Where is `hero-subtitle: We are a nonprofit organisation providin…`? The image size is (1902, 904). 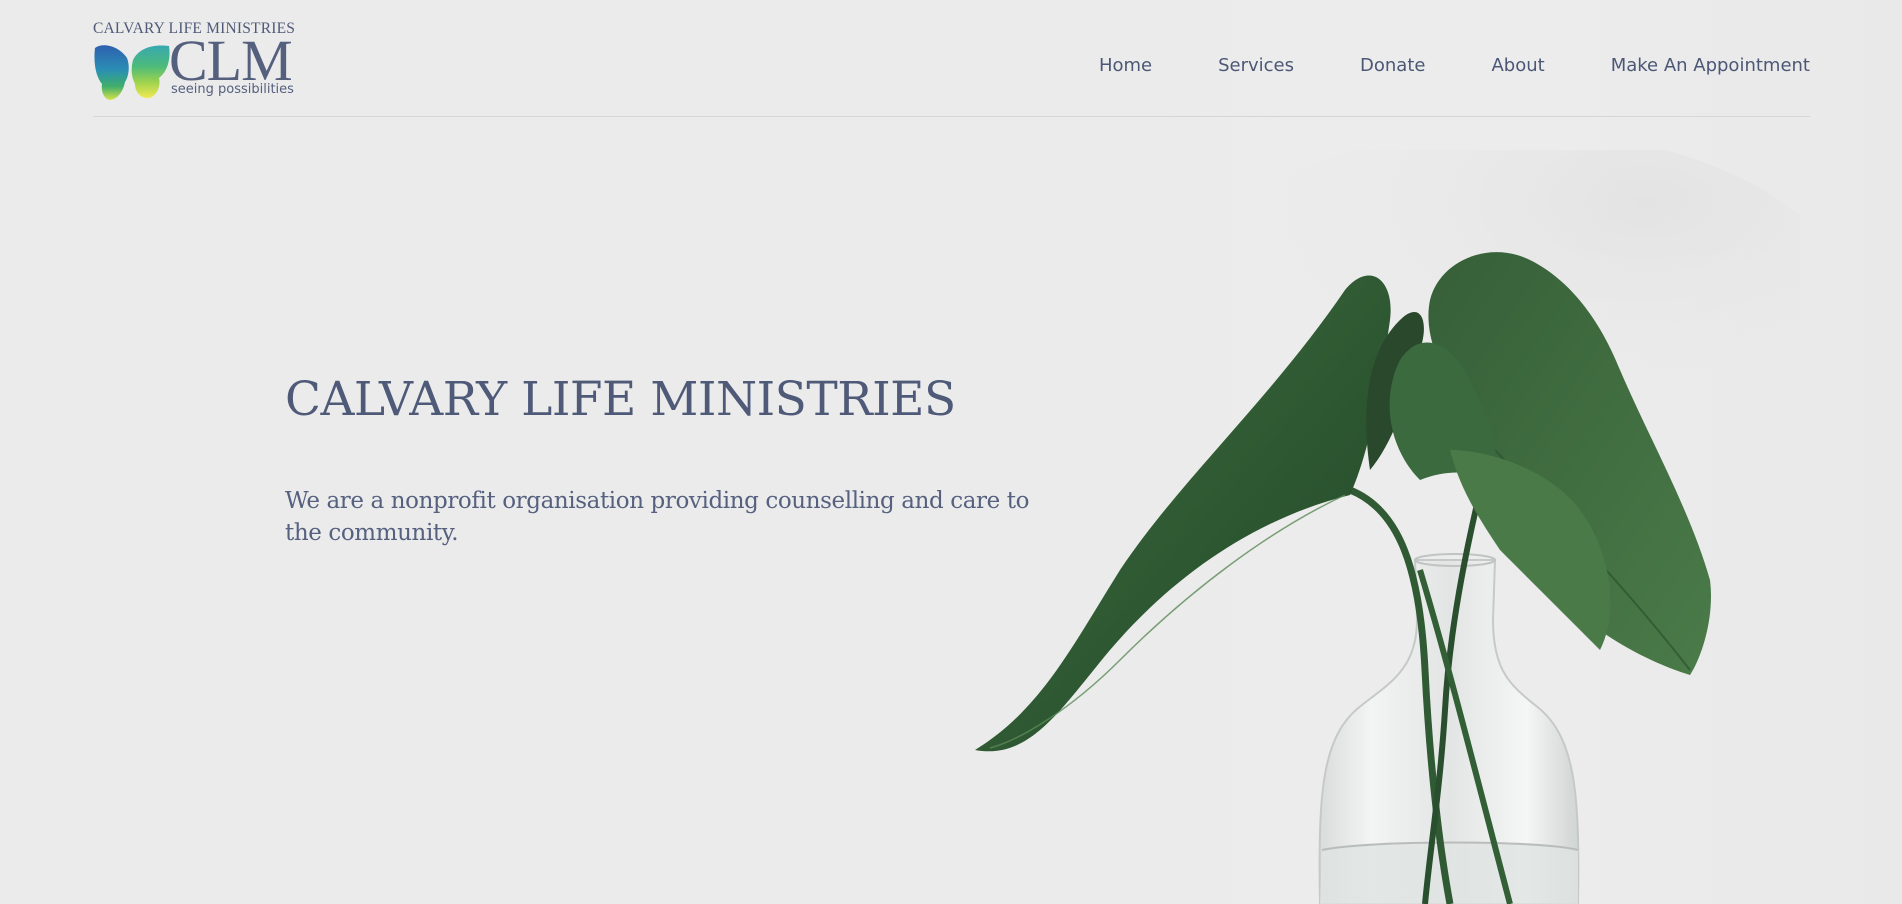
hero-subtitle: We are a nonprofit organisation providin… is located at coordinates (657, 517).